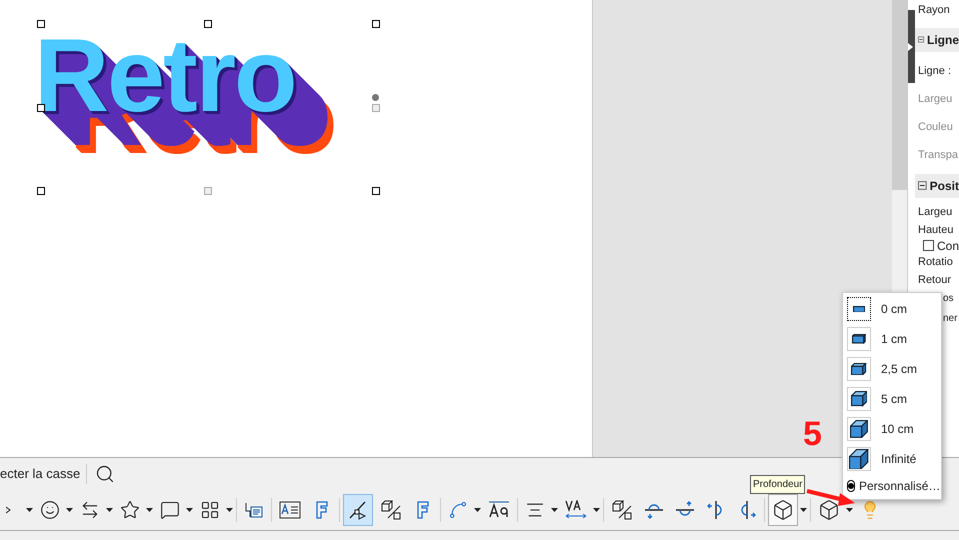  I want to click on menu-item-label: 0 cm, so click(894, 309).